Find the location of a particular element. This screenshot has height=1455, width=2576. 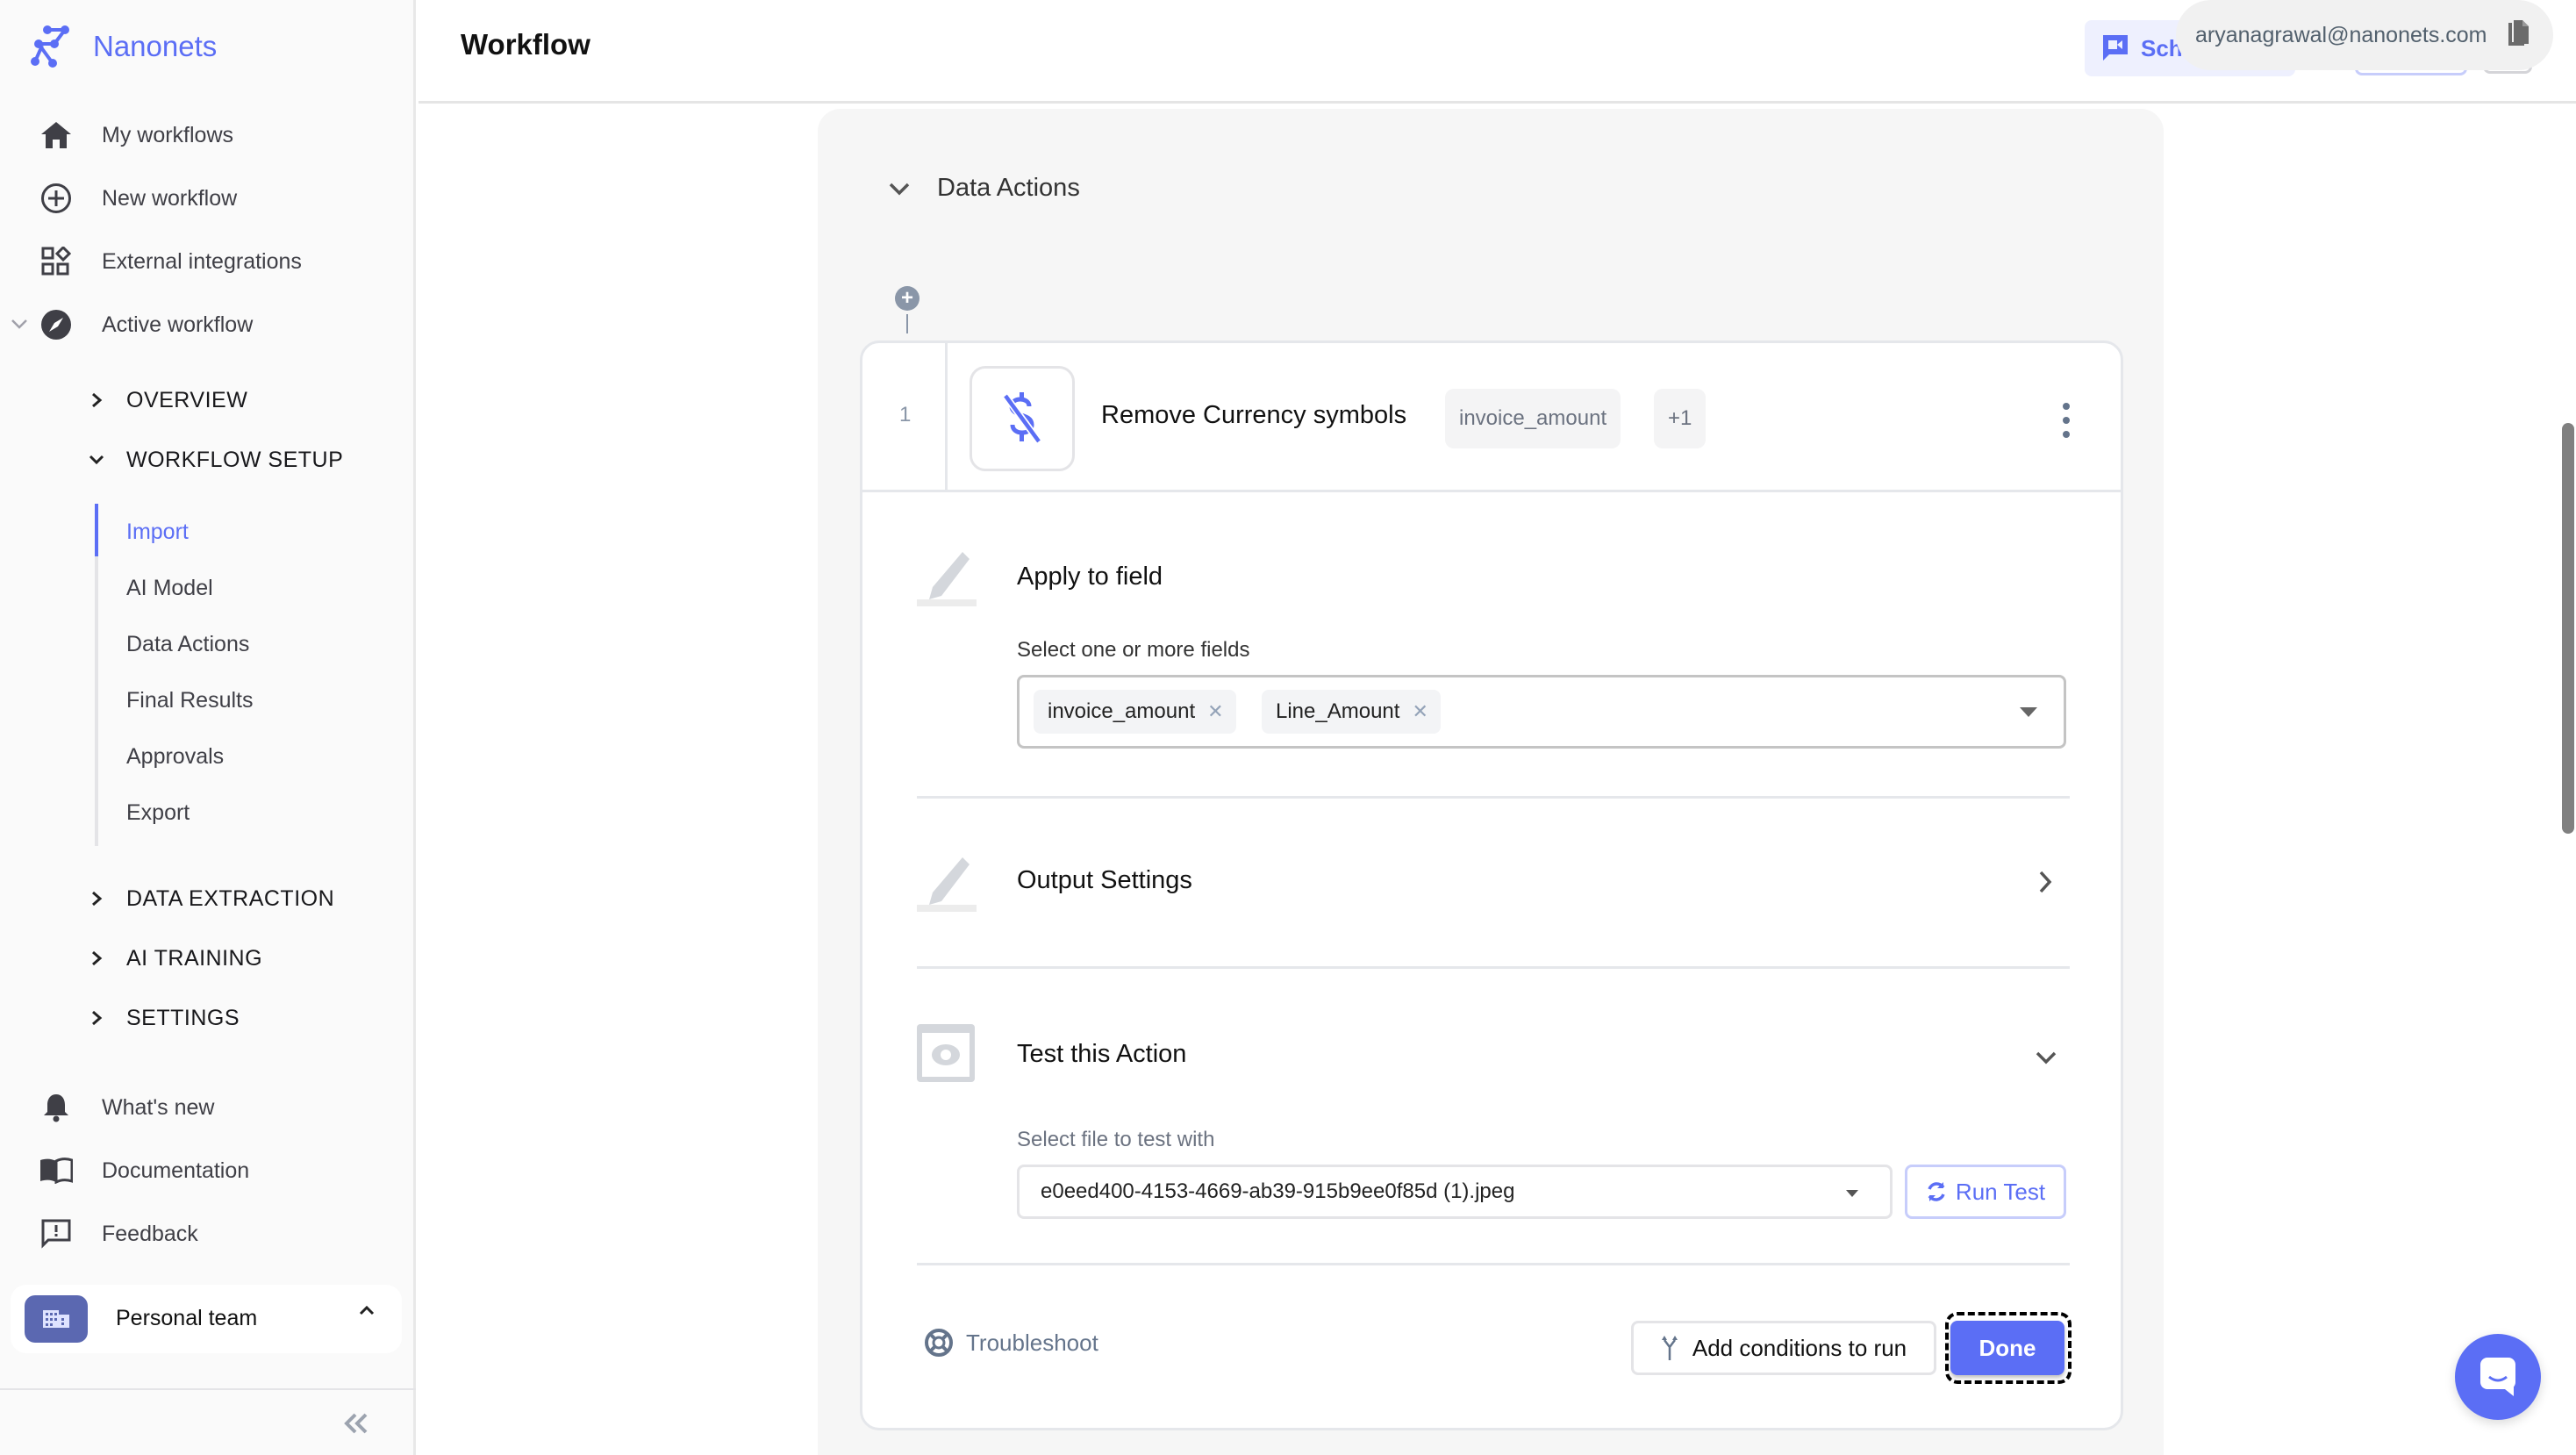

sidebar-item-active-workflow: Active workflow is located at coordinates (206, 324).